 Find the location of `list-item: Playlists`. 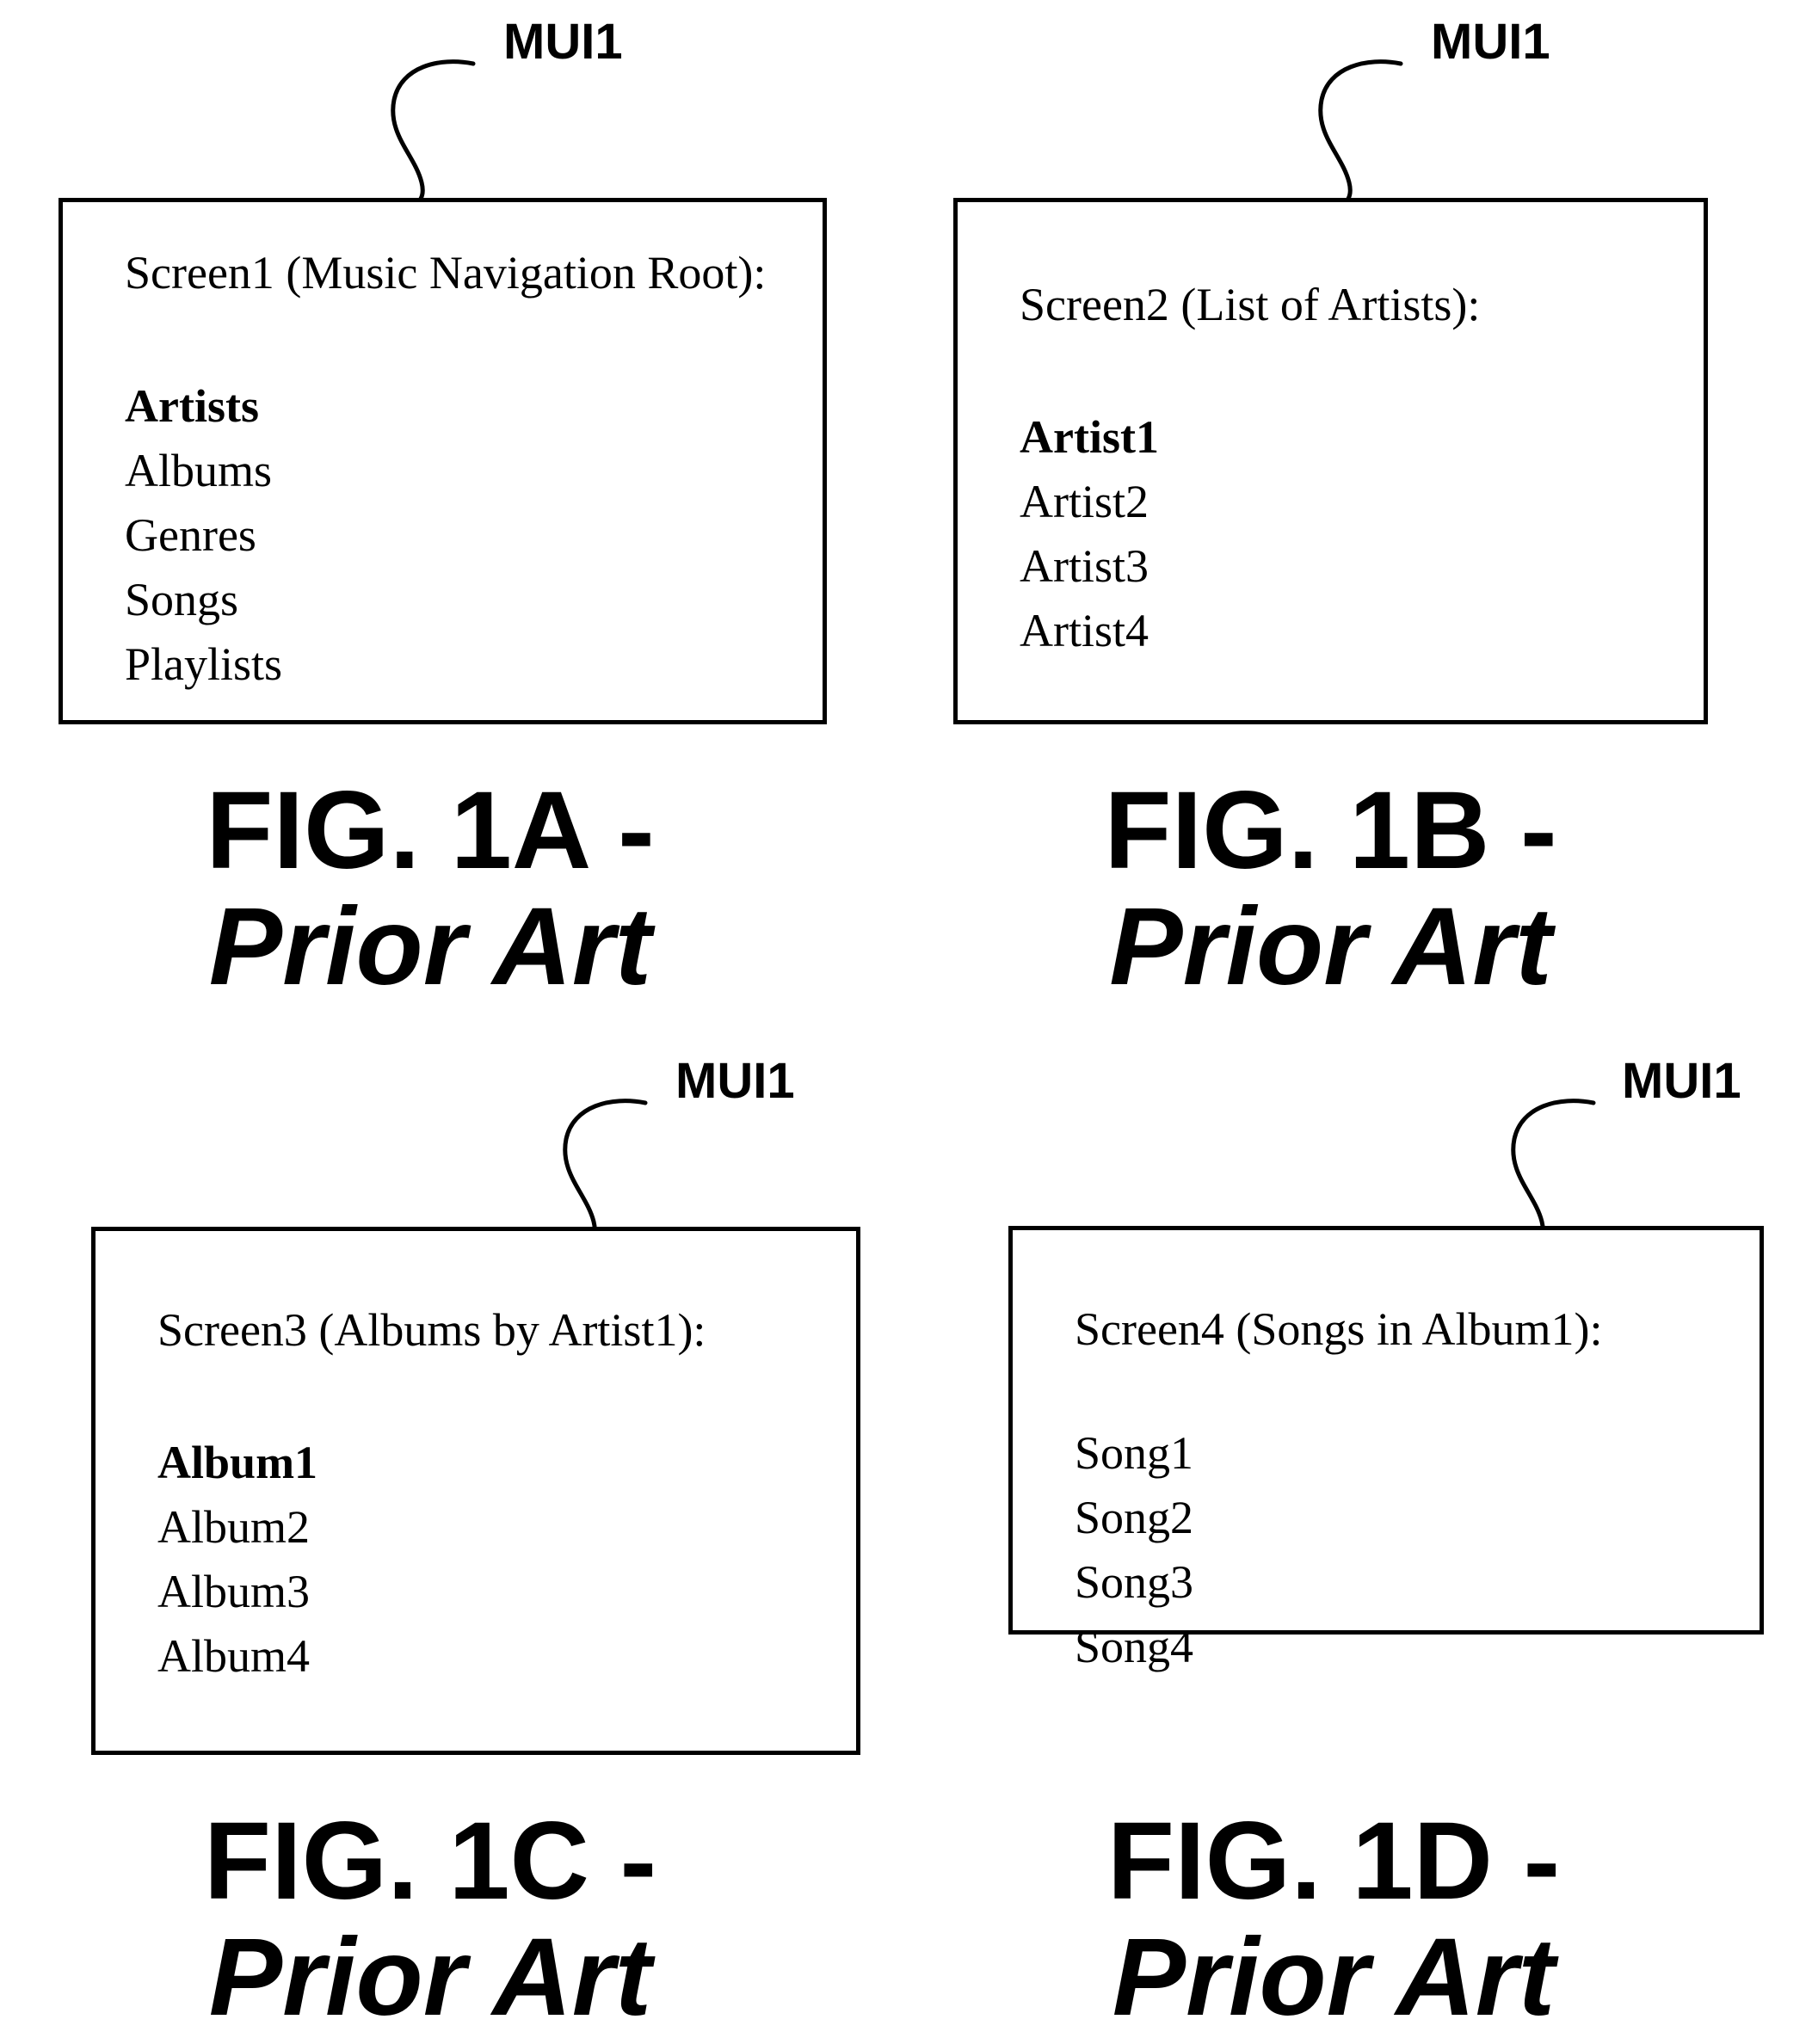

list-item: Playlists is located at coordinates (203, 665).